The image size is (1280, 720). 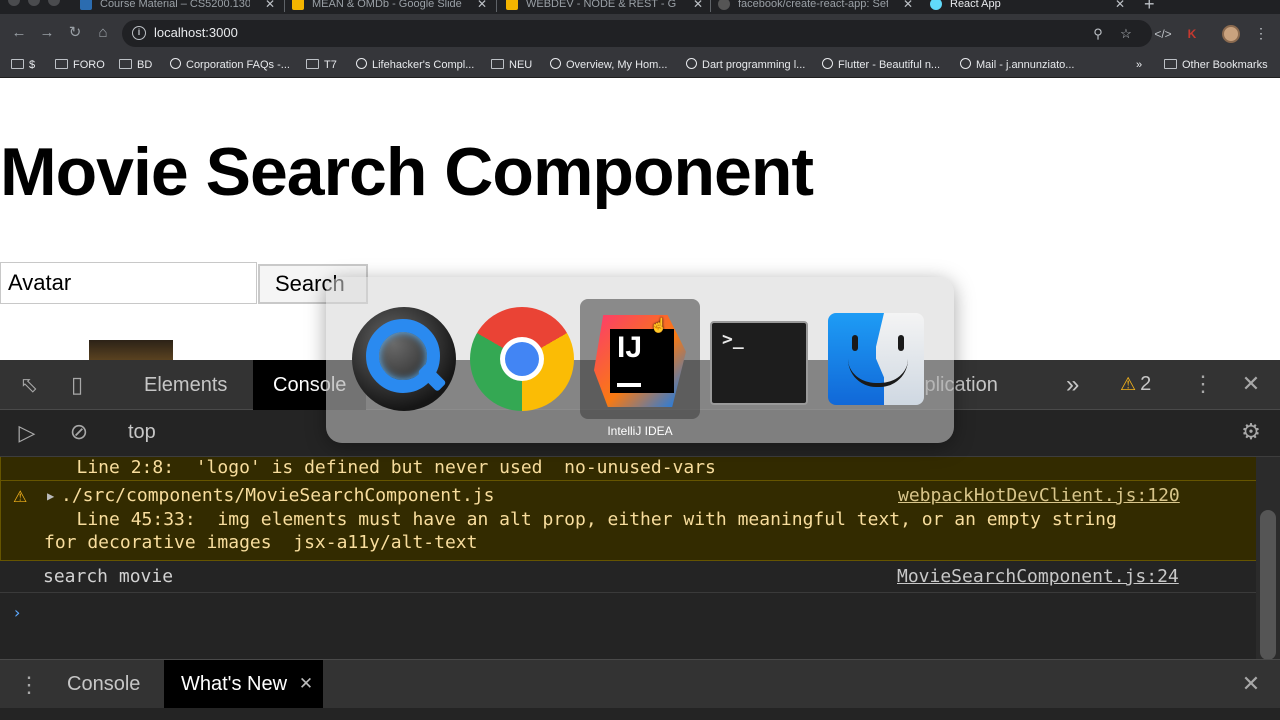 What do you see at coordinates (330, 65) in the screenshot?
I see `bookmark-label: T7` at bounding box center [330, 65].